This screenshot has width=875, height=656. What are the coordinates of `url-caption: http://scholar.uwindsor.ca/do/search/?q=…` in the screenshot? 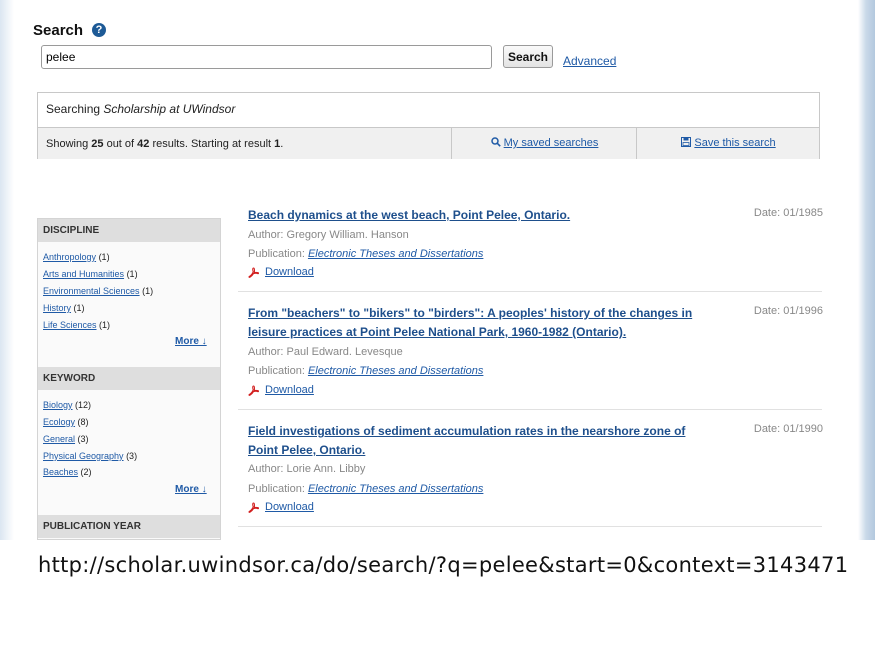 It's located at (443, 565).